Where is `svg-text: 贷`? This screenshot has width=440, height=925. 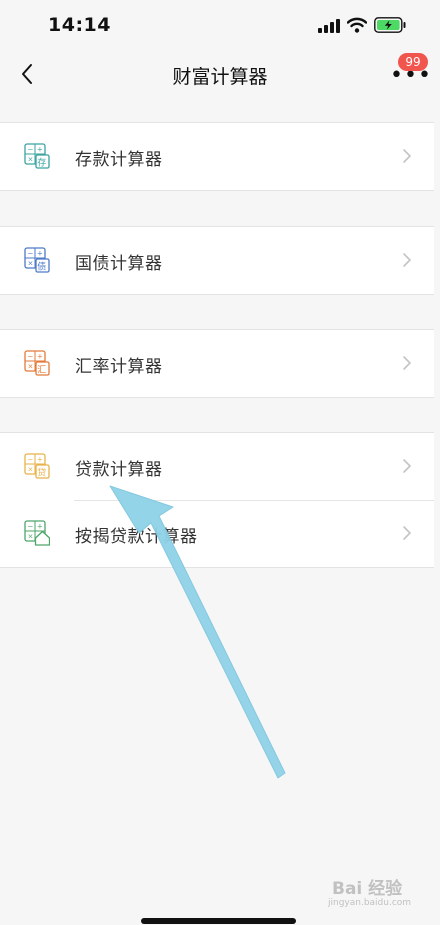 svg-text: 贷 is located at coordinates (41, 473).